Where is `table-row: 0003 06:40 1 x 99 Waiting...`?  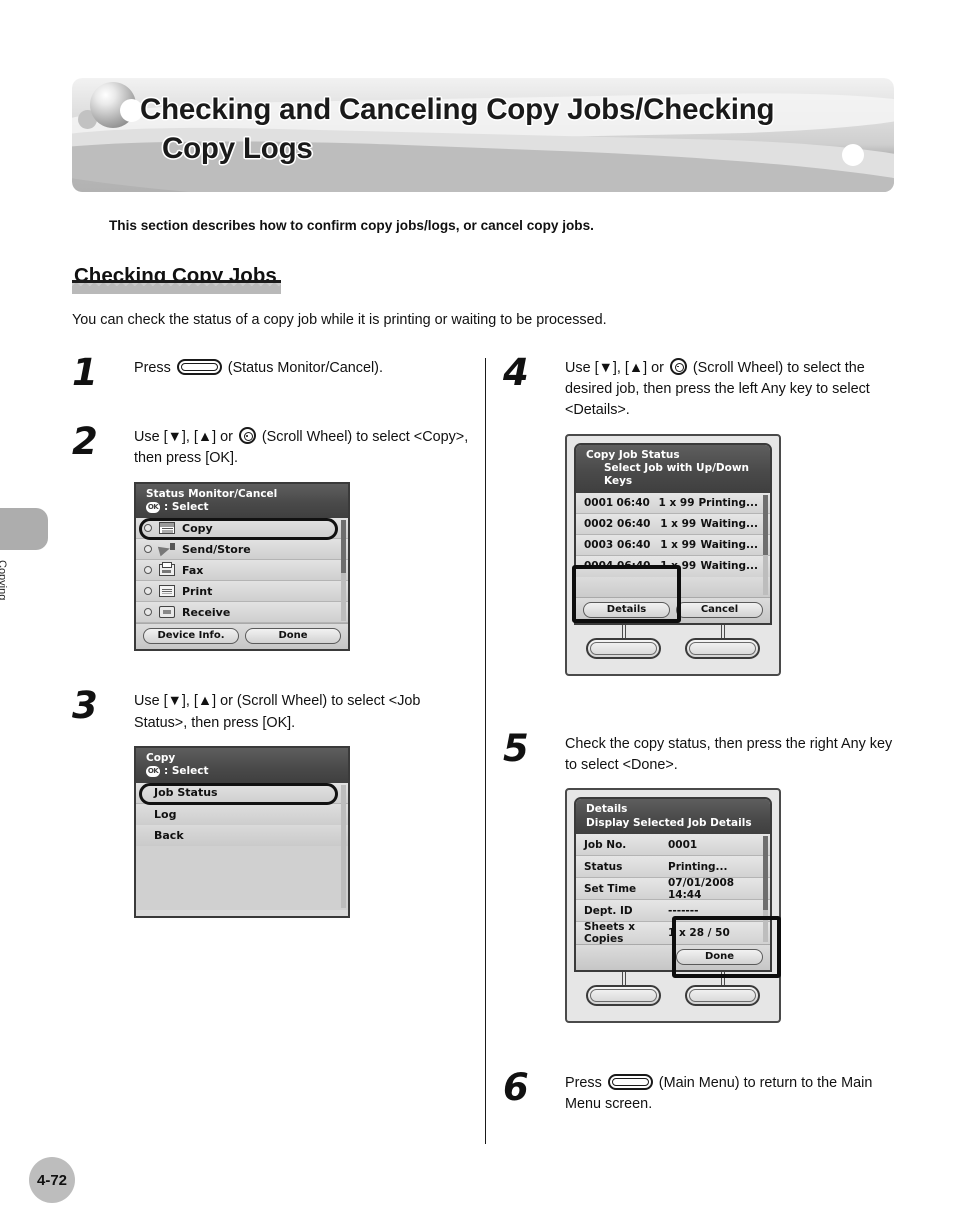 table-row: 0003 06:40 1 x 99 Waiting... is located at coordinates (673, 545).